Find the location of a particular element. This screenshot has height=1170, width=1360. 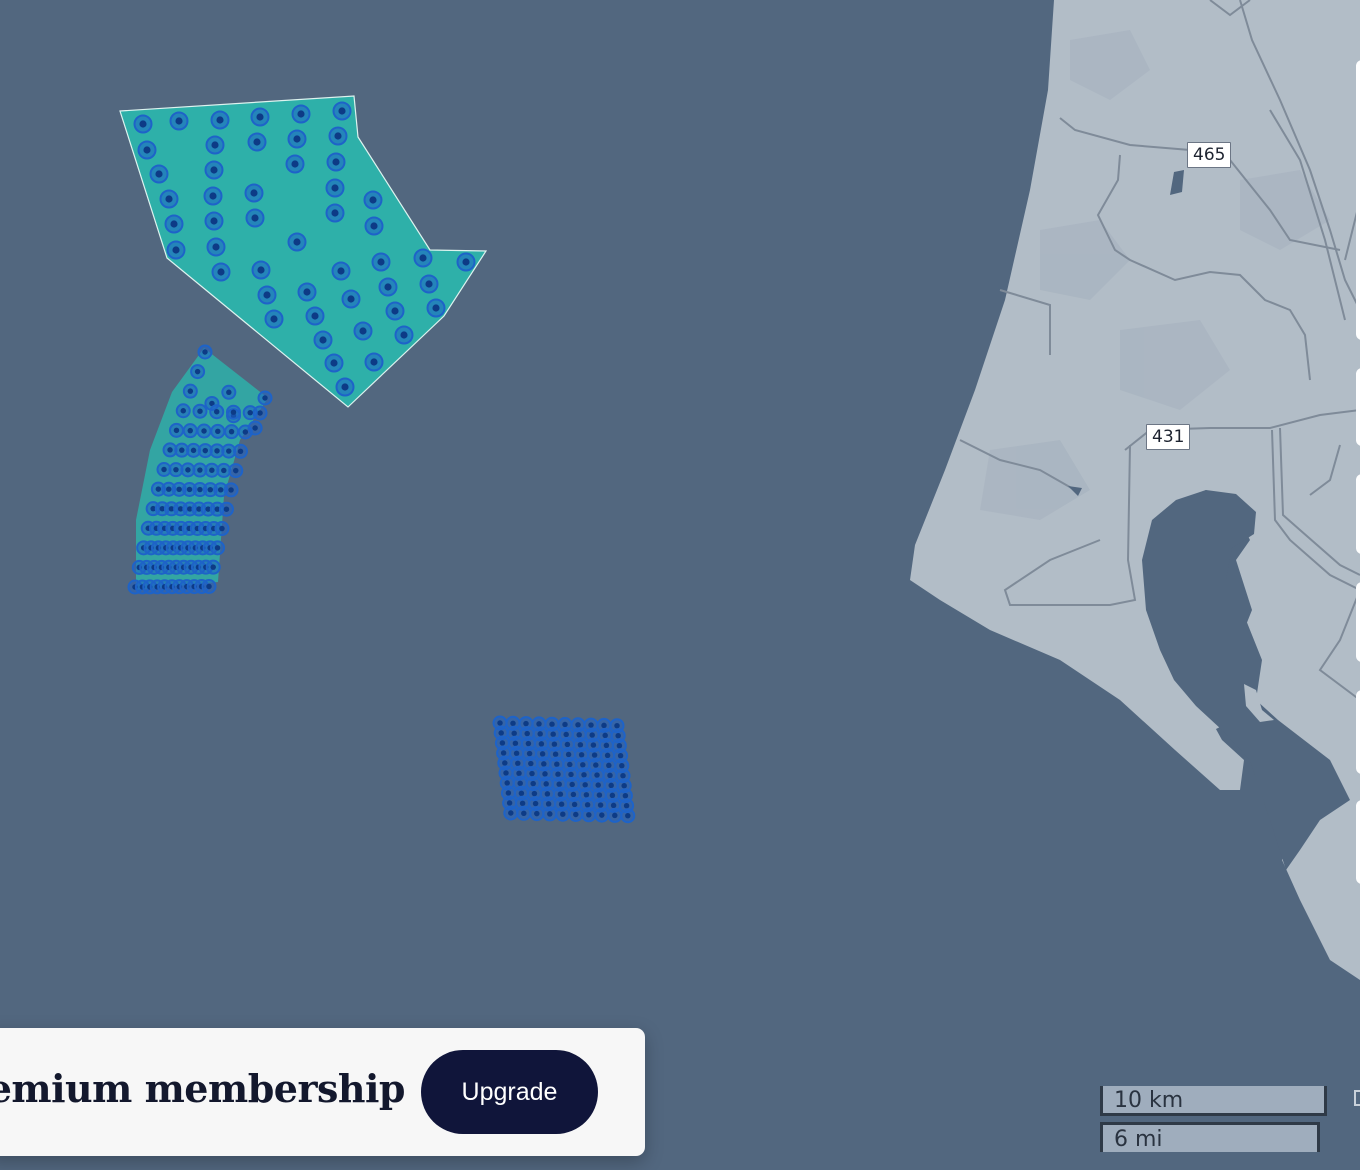

scale-bar-mi: 6 mi is located at coordinates (1210, 1137).